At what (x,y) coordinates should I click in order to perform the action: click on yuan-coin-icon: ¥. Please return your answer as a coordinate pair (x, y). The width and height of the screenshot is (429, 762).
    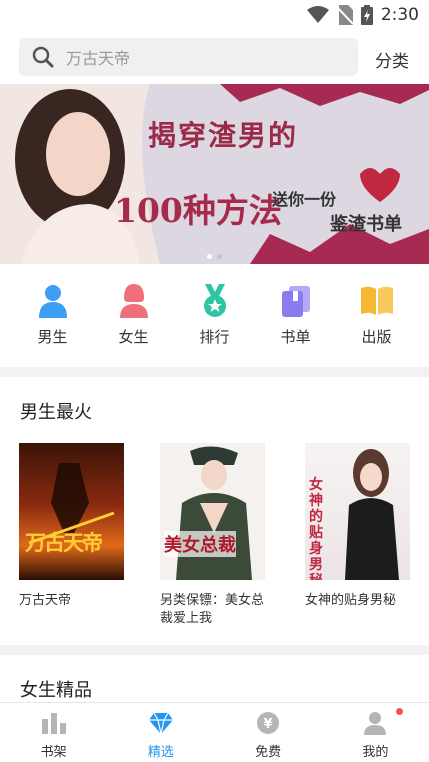
    Looking at the image, I should click on (268, 723).